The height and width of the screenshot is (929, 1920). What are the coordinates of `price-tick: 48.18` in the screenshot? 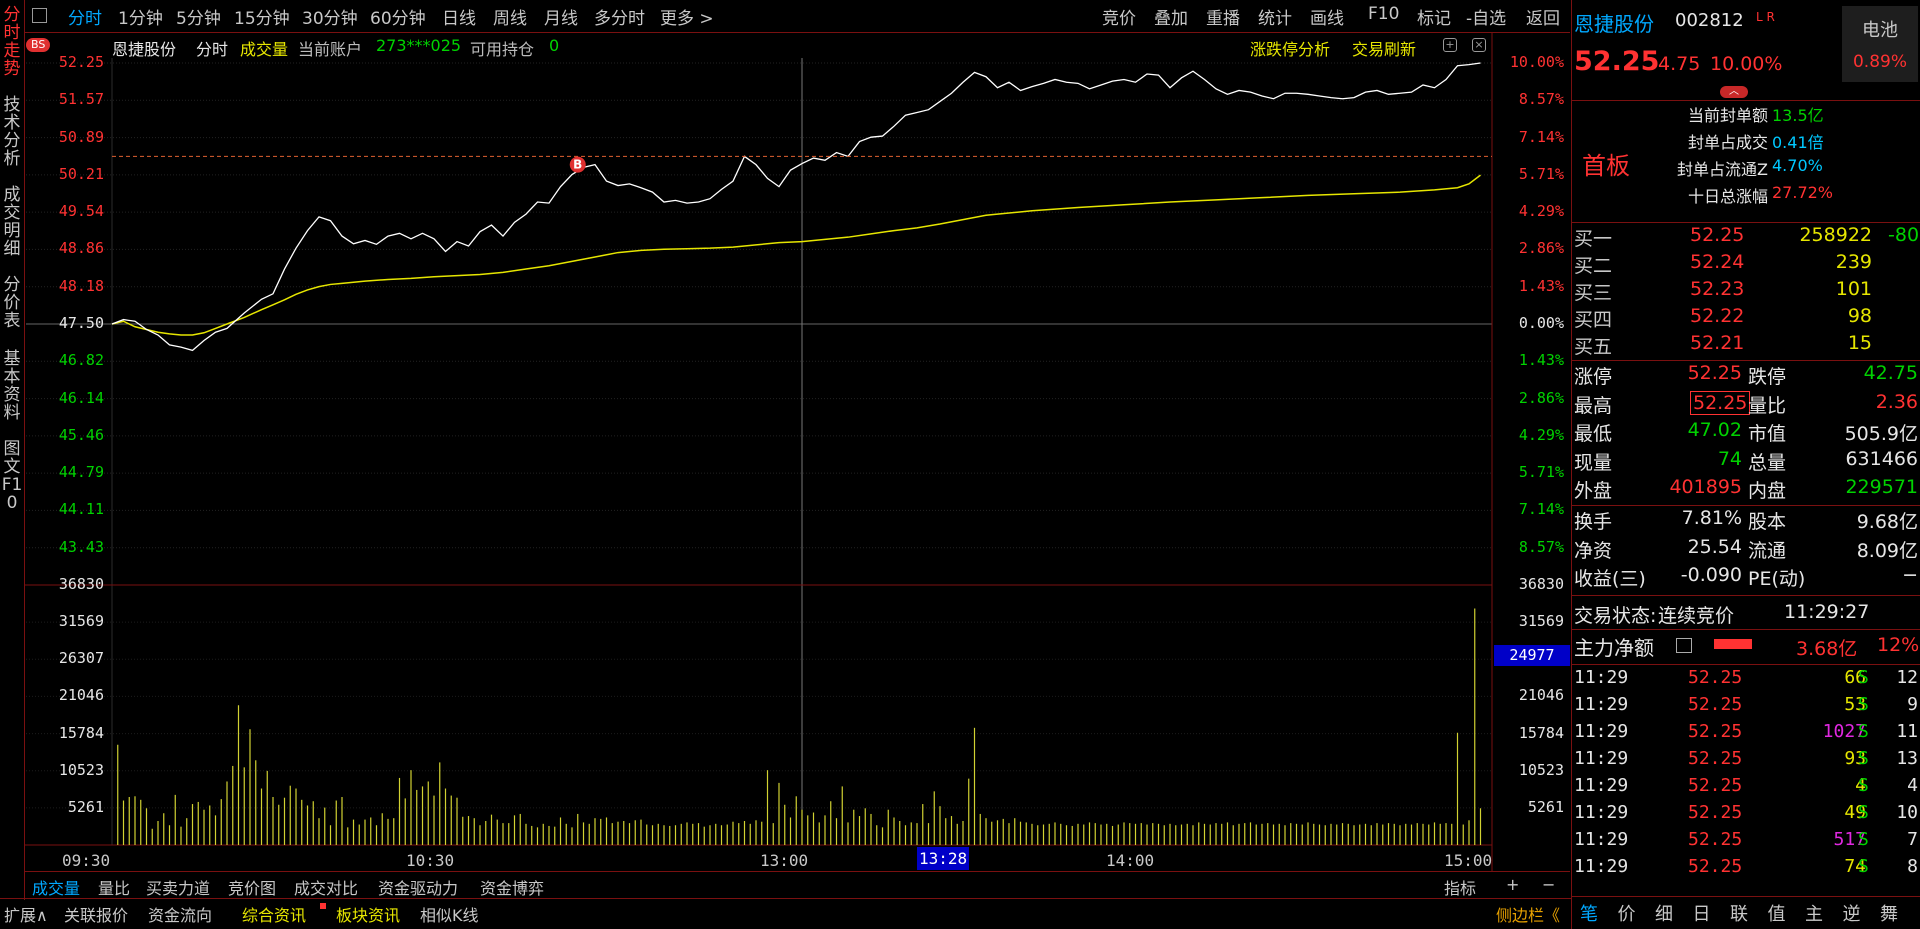 It's located at (81, 285).